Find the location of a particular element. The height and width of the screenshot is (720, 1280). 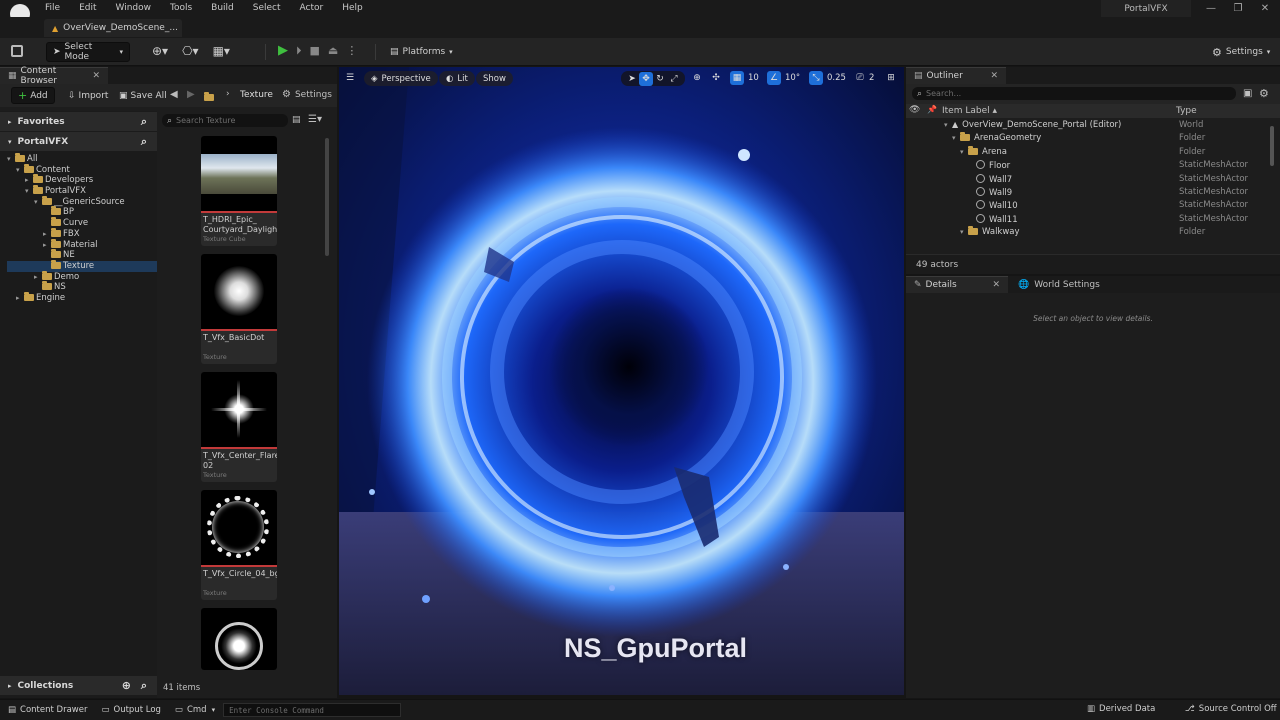

add-actor-icon: ⊕▾ is located at coordinates (160, 51).